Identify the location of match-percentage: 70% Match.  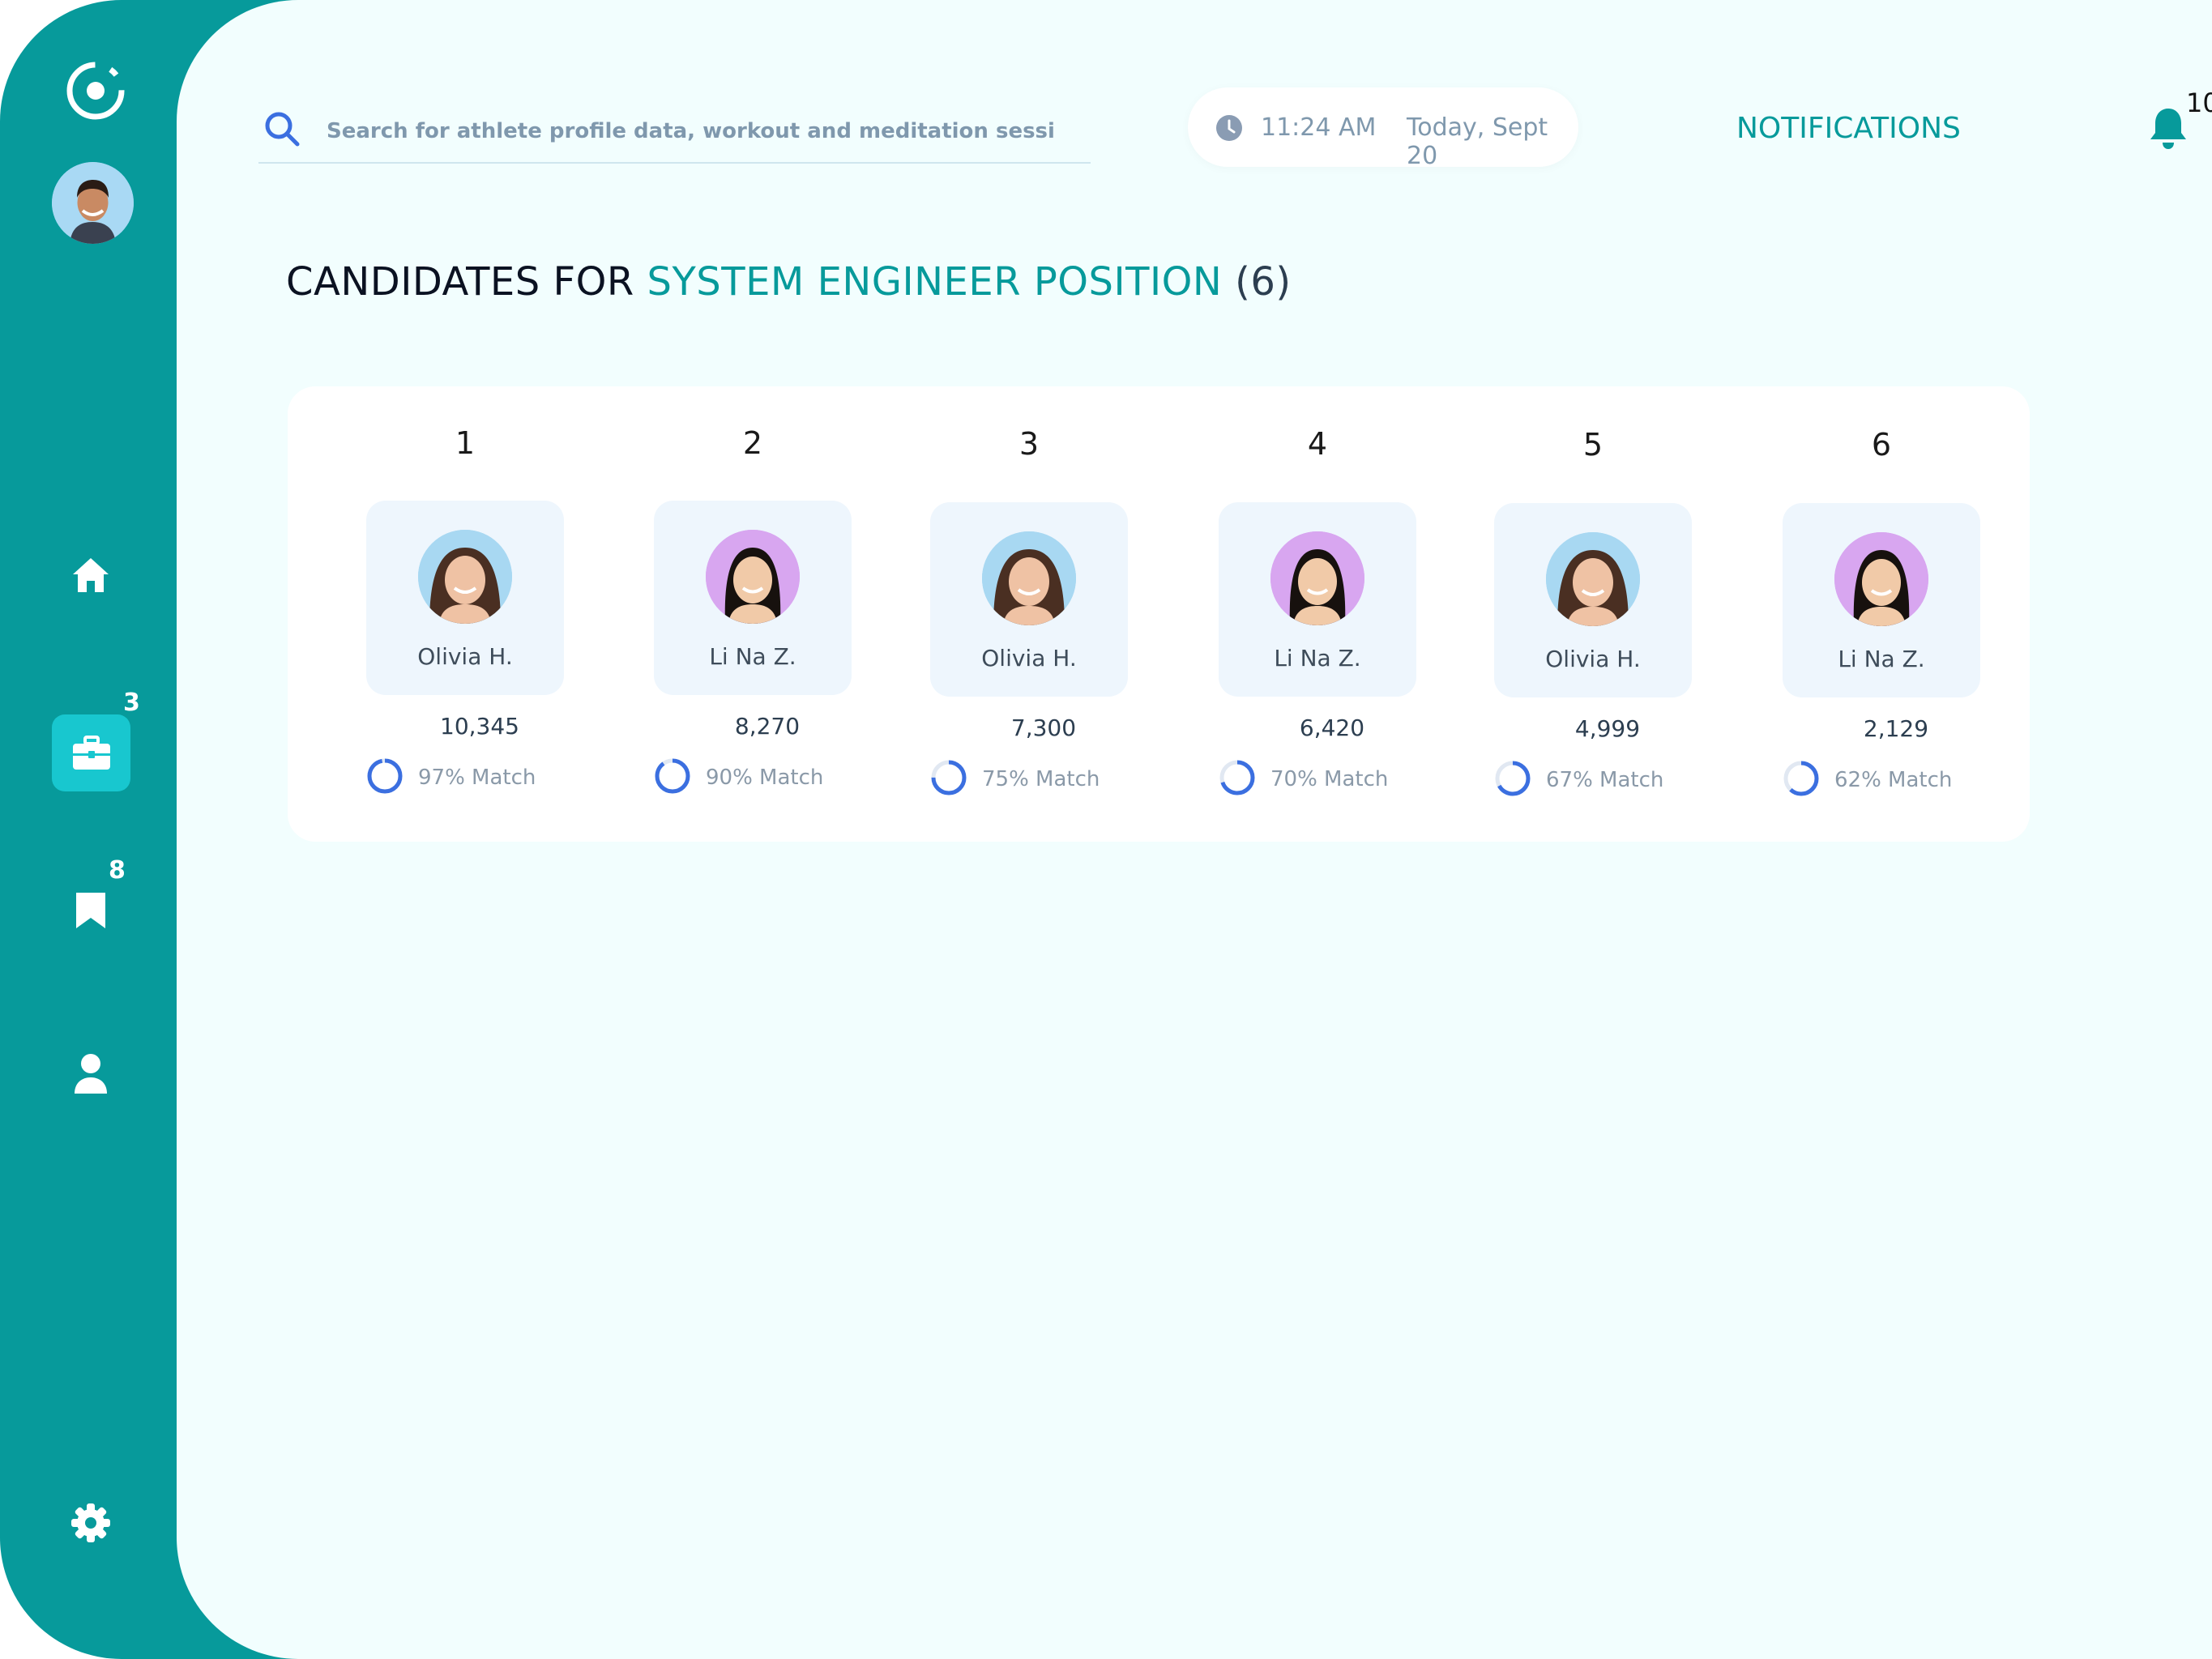
(1329, 779).